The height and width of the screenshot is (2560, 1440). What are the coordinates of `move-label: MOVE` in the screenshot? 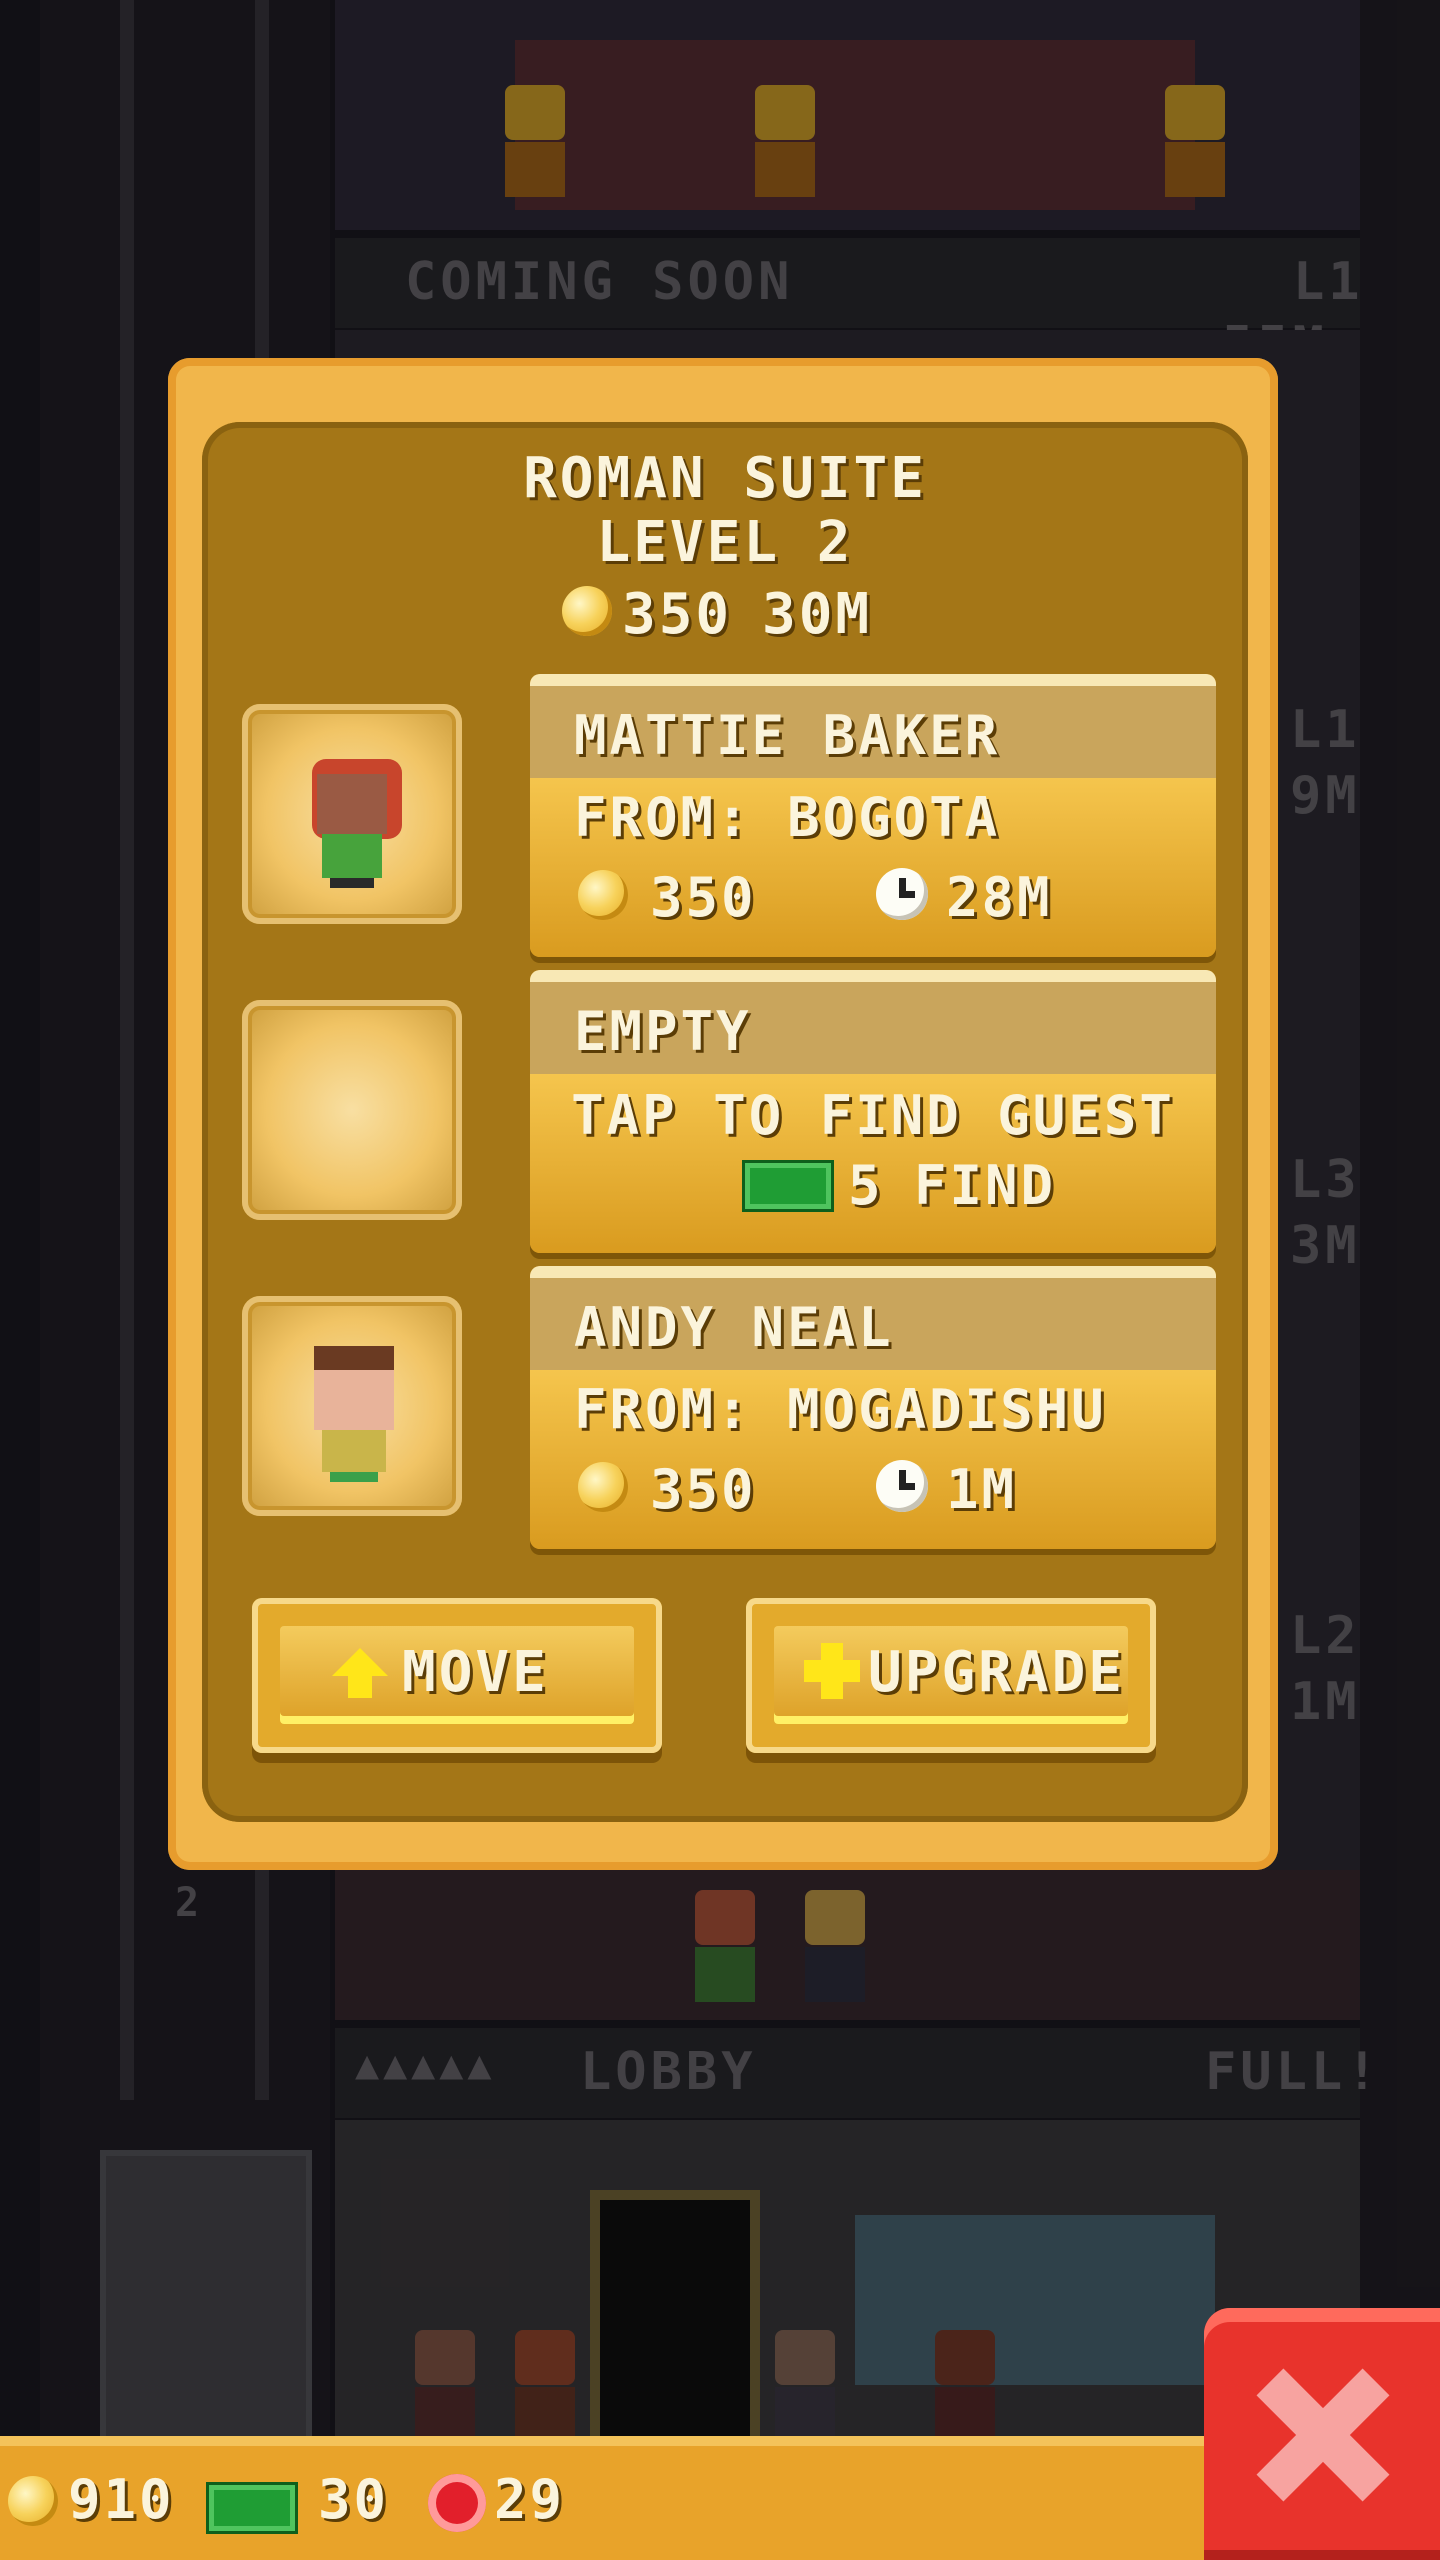 It's located at (475, 1672).